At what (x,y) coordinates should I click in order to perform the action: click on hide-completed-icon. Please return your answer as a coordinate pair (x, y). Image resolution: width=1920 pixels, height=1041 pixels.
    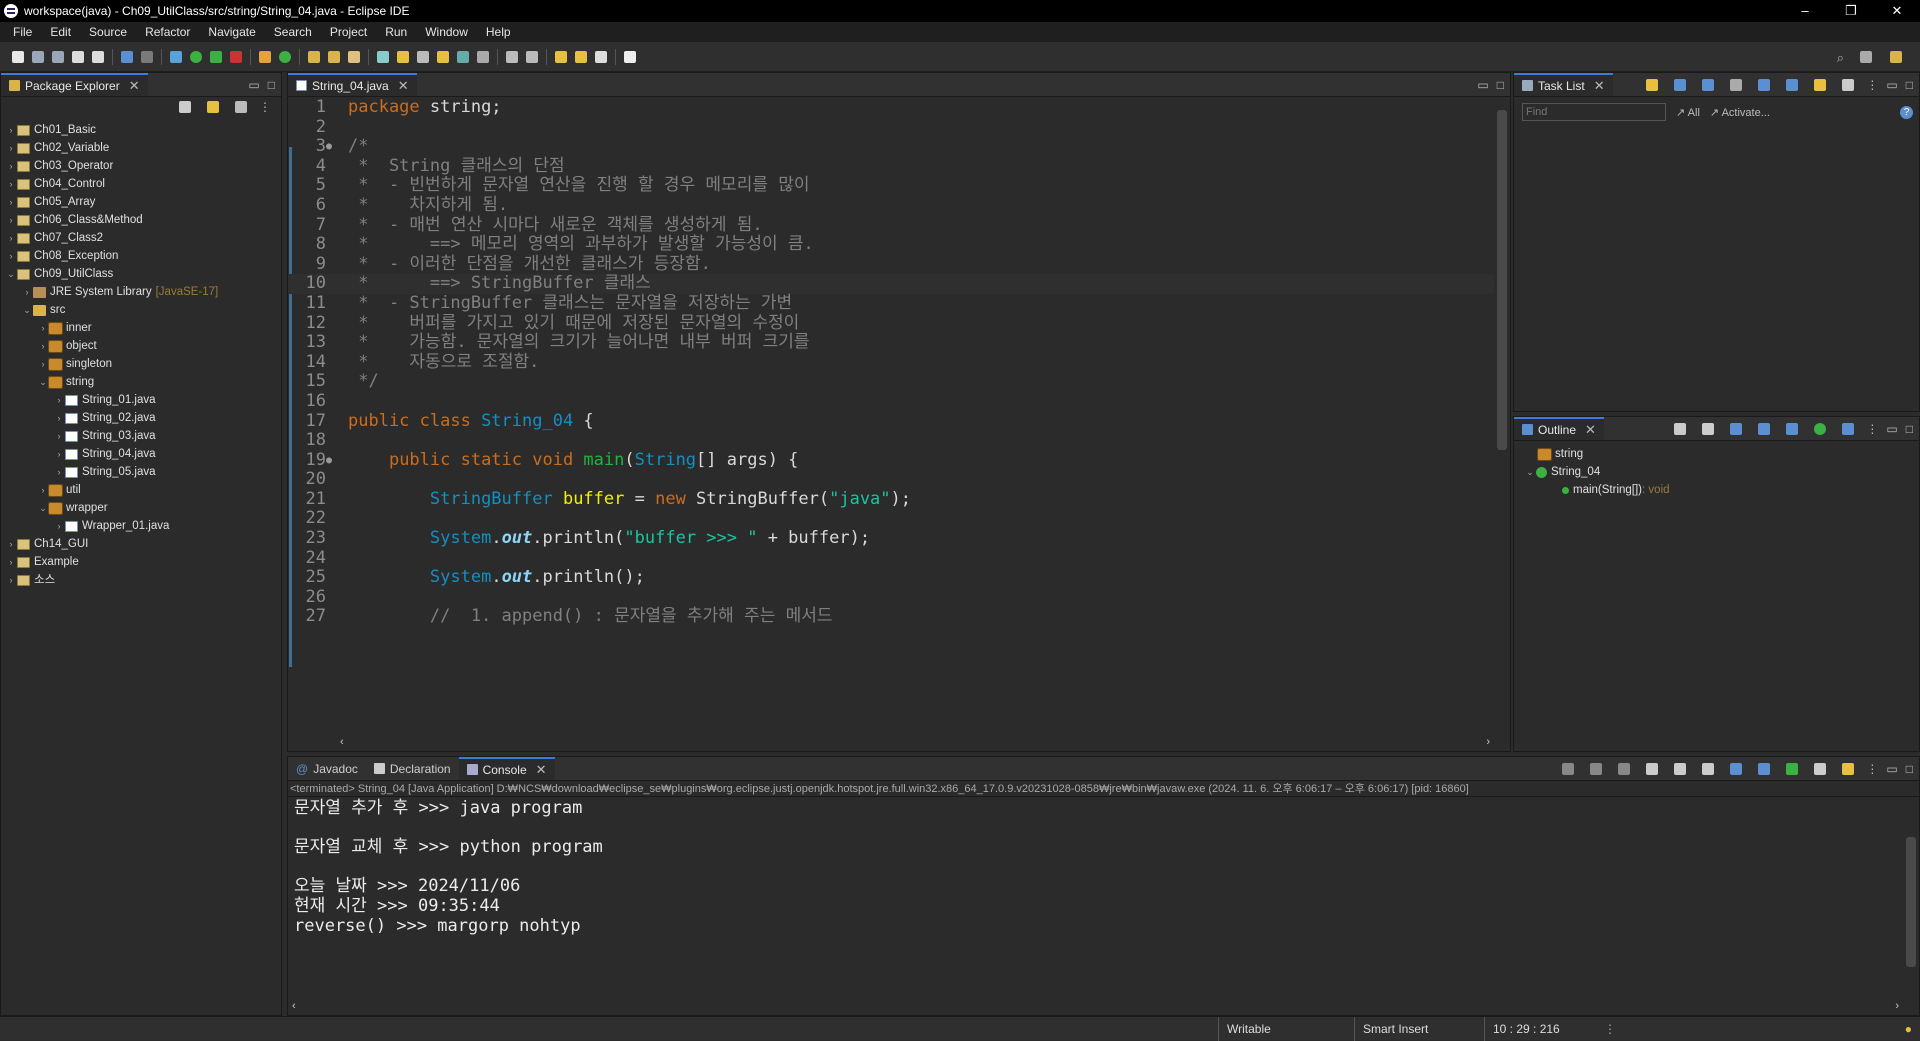
    Looking at the image, I should click on (1736, 85).